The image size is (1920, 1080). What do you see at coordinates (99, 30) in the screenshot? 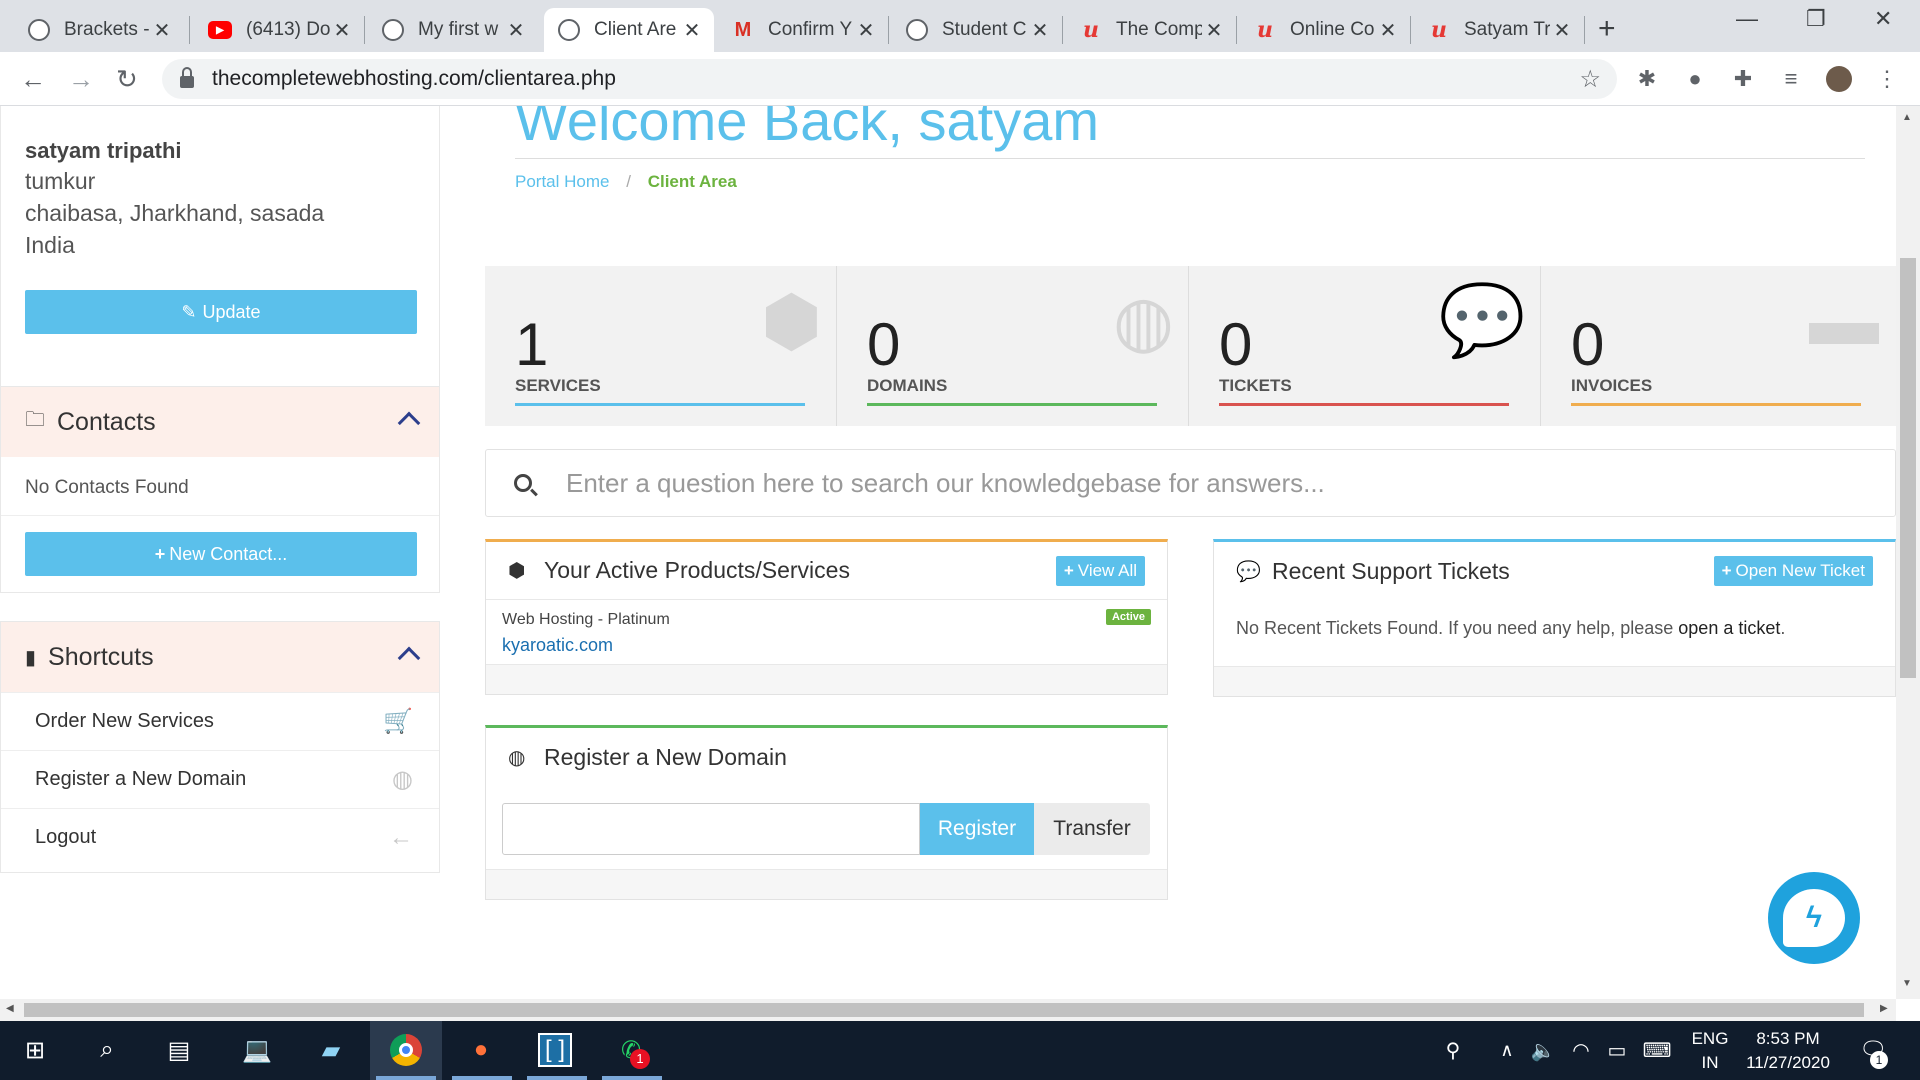
I see `browser-tab: Brackets - ✕` at bounding box center [99, 30].